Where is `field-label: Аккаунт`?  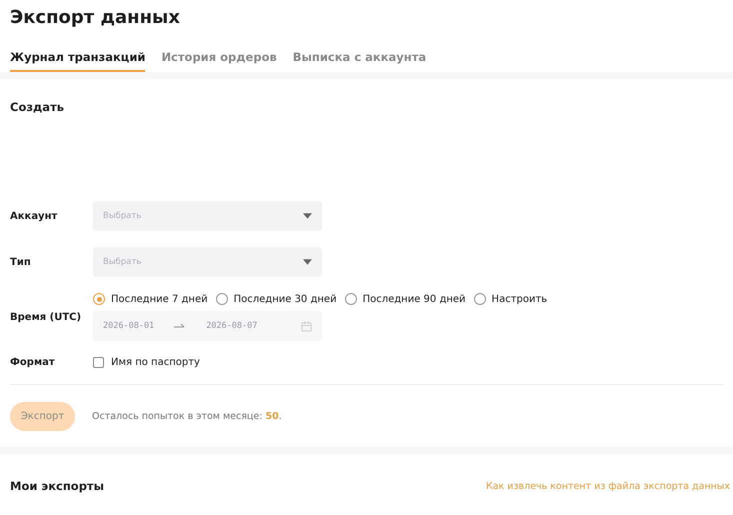 field-label: Аккаунт is located at coordinates (34, 216).